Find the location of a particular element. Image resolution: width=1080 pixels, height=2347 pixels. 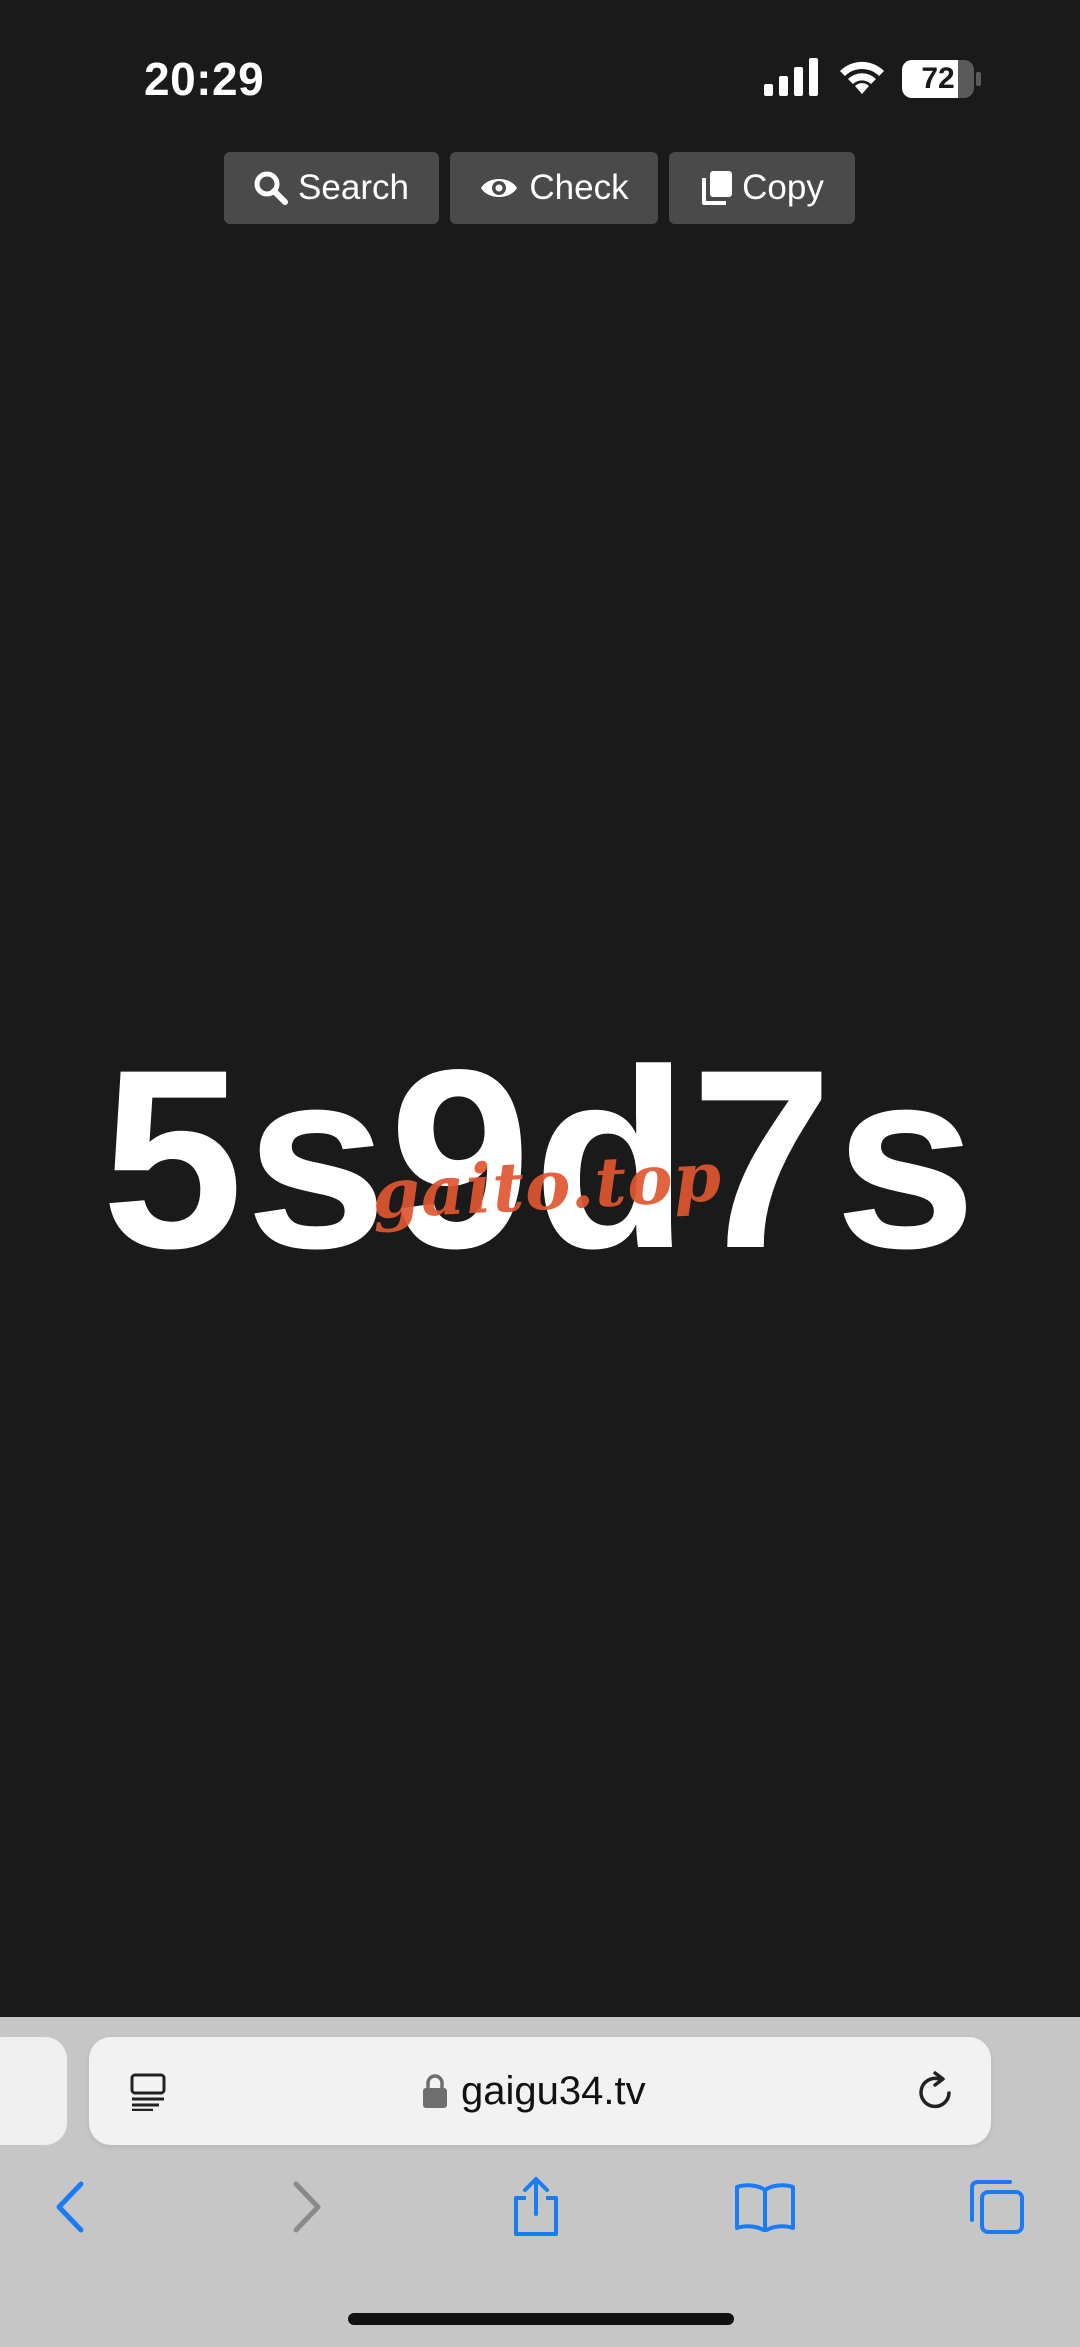

wifi-icon is located at coordinates (862, 77).